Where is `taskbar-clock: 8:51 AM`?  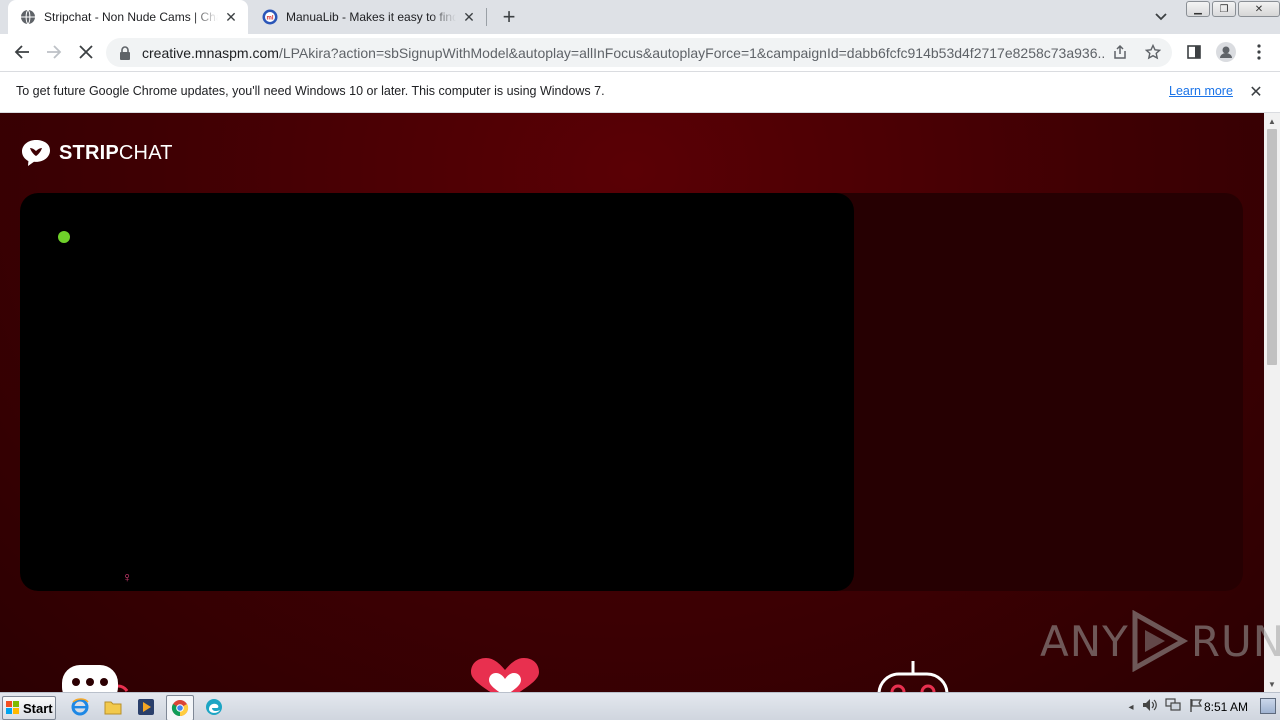 taskbar-clock: 8:51 AM is located at coordinates (1226, 707).